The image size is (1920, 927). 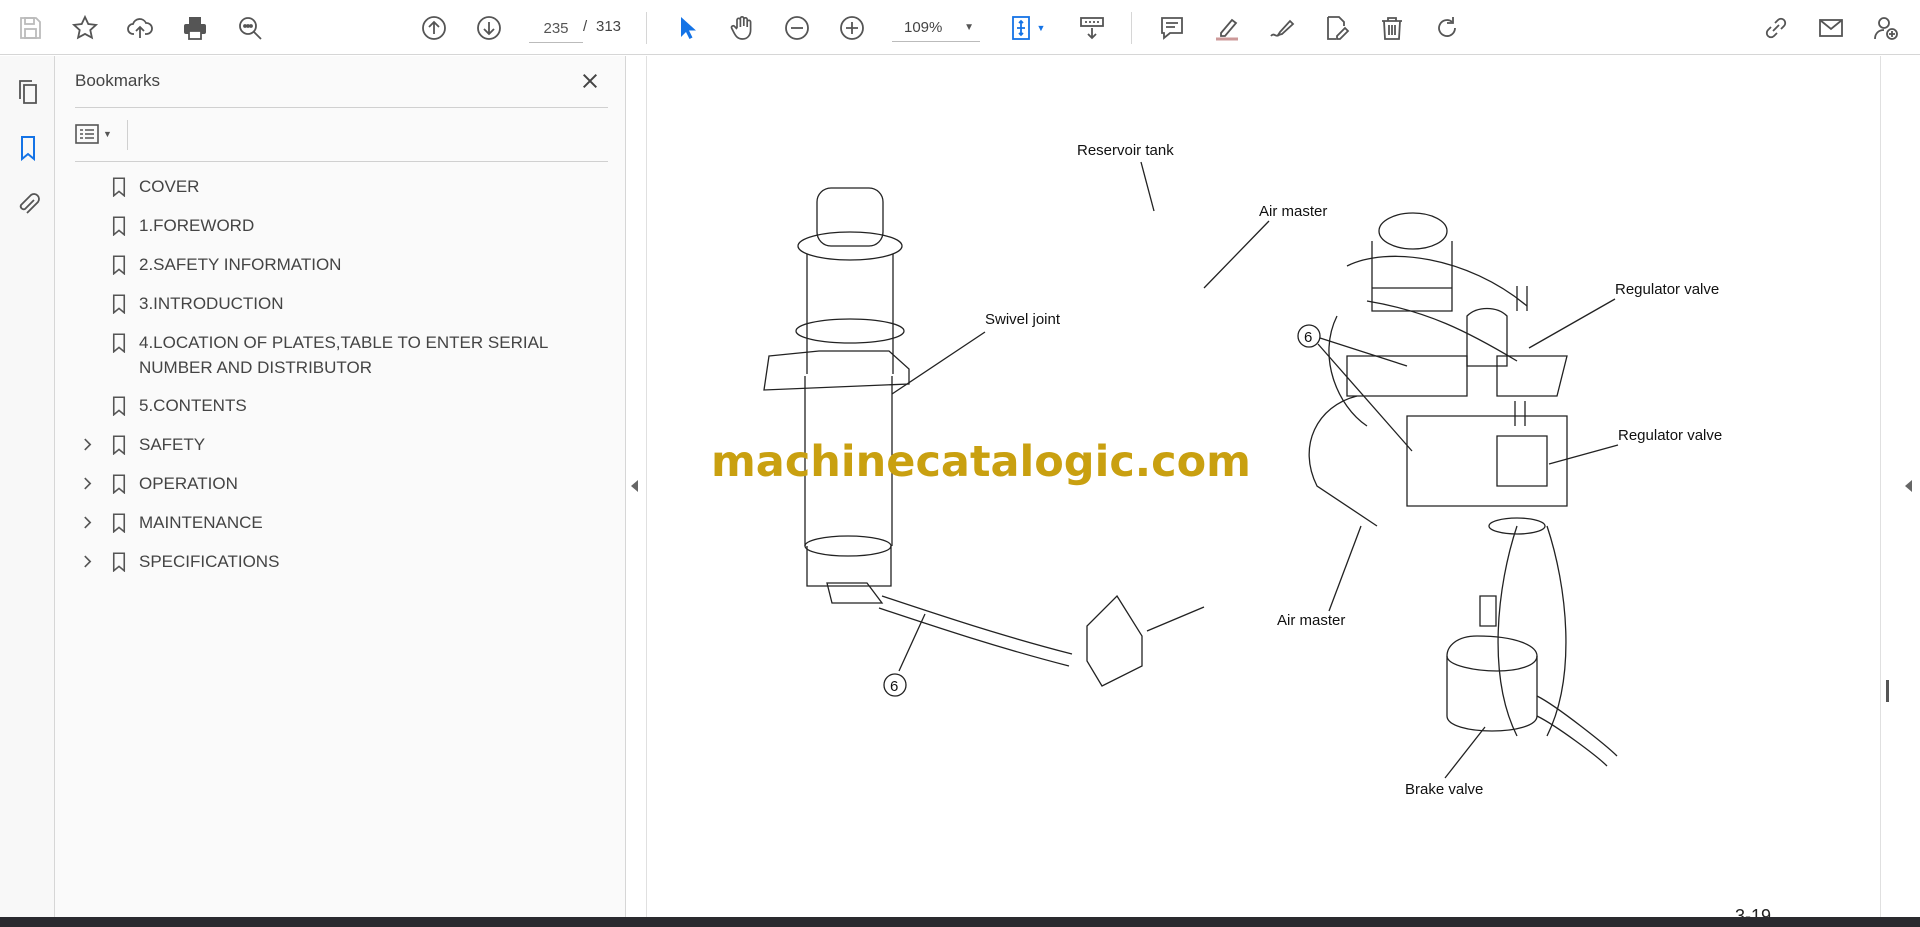 I want to click on bookmark-label: 2.SAFETY INFORMATION, so click(x=240, y=264).